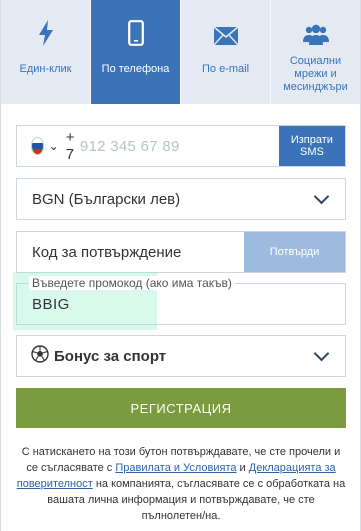 The width and height of the screenshot is (361, 531). What do you see at coordinates (37, 146) in the screenshot?
I see `flag-russia-icon` at bounding box center [37, 146].